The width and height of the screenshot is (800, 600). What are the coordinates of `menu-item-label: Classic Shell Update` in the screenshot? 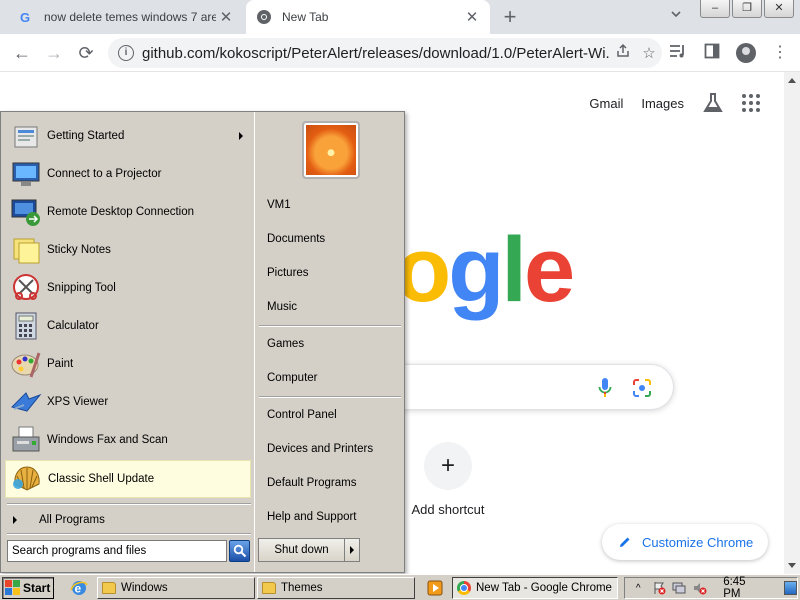 It's located at (101, 479).